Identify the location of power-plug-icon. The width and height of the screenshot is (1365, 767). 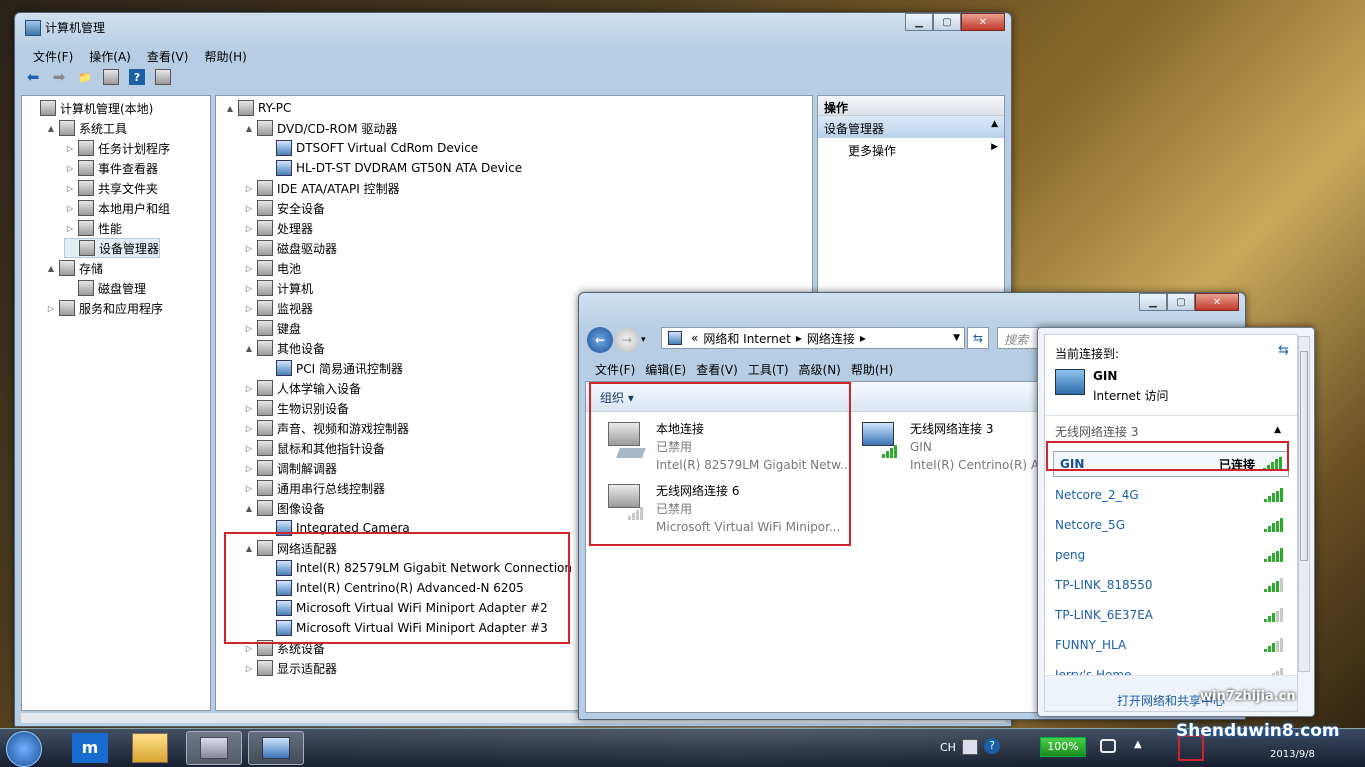
(1108, 746).